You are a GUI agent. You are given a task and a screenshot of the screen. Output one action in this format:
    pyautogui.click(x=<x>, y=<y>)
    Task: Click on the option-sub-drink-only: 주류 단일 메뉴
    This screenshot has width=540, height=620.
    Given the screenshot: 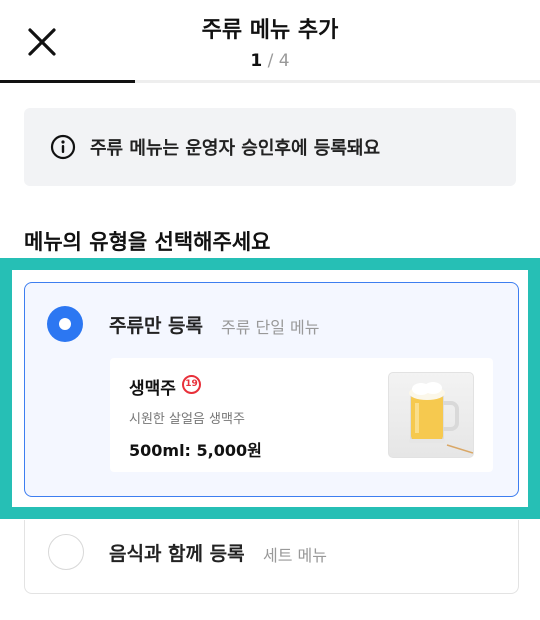 What is the action you would take?
    pyautogui.click(x=270, y=327)
    